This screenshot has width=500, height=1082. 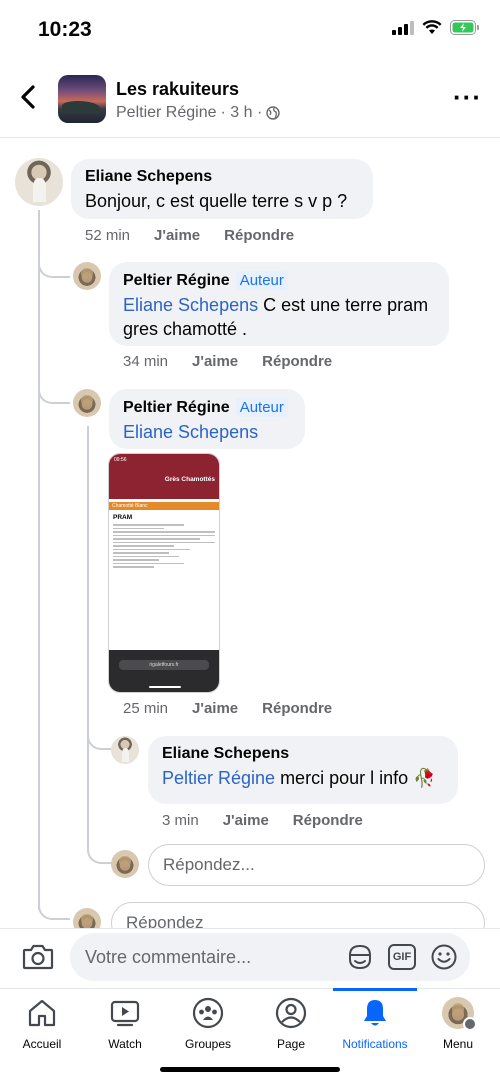 I want to click on attachment-product: PRAM, so click(x=123, y=517).